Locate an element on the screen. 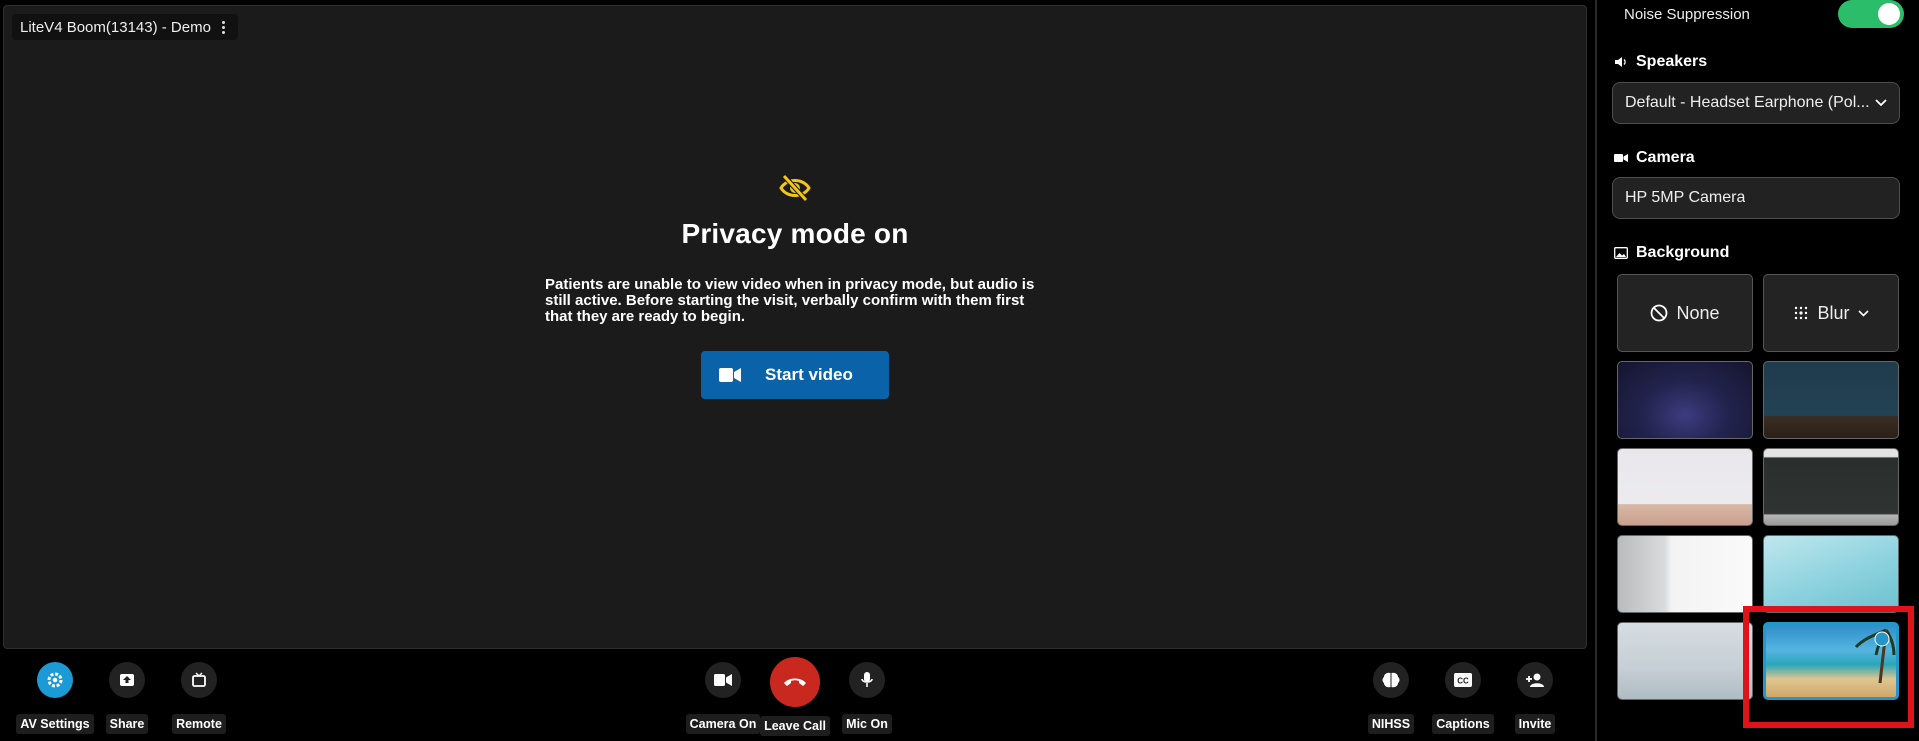 The height and width of the screenshot is (741, 1919). background-thumb-teal-wall is located at coordinates (1831, 400).